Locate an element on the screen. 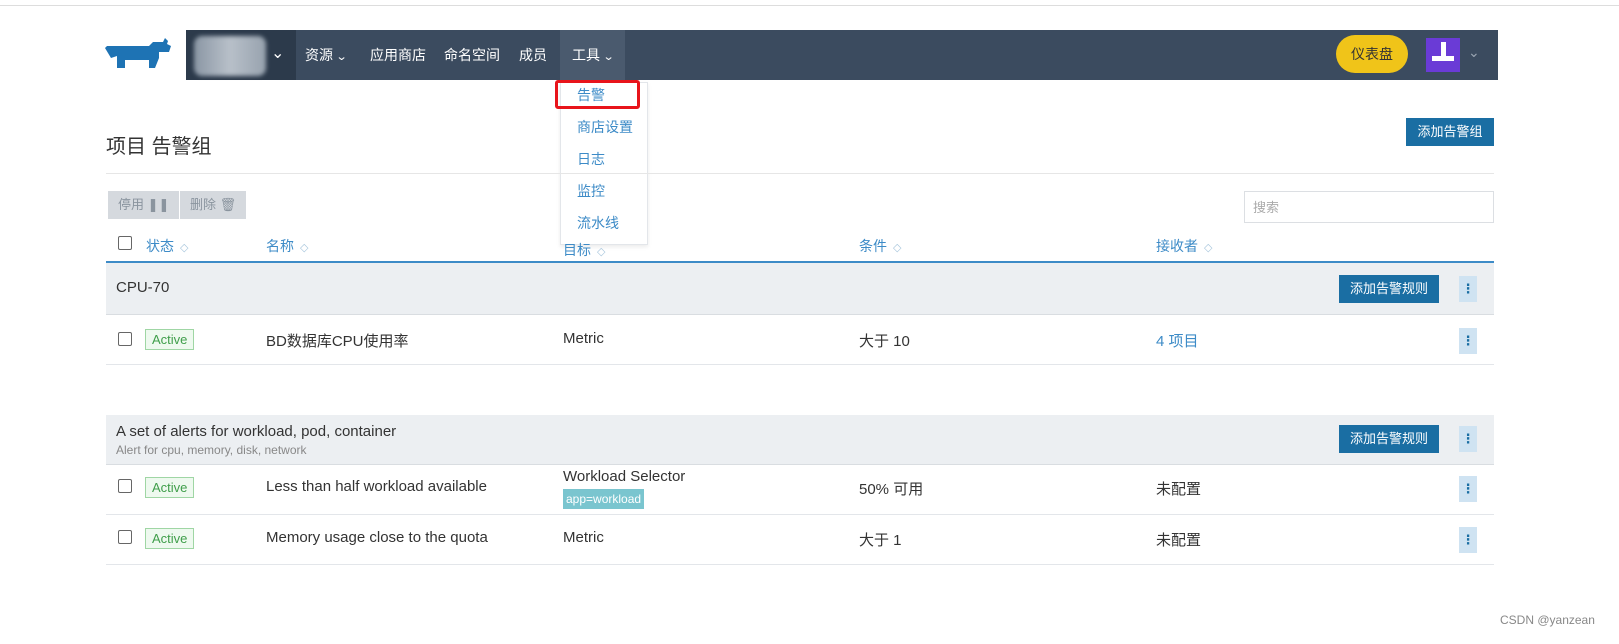 This screenshot has height=644, width=1619. rancher-logo-icon is located at coordinates (138, 55).